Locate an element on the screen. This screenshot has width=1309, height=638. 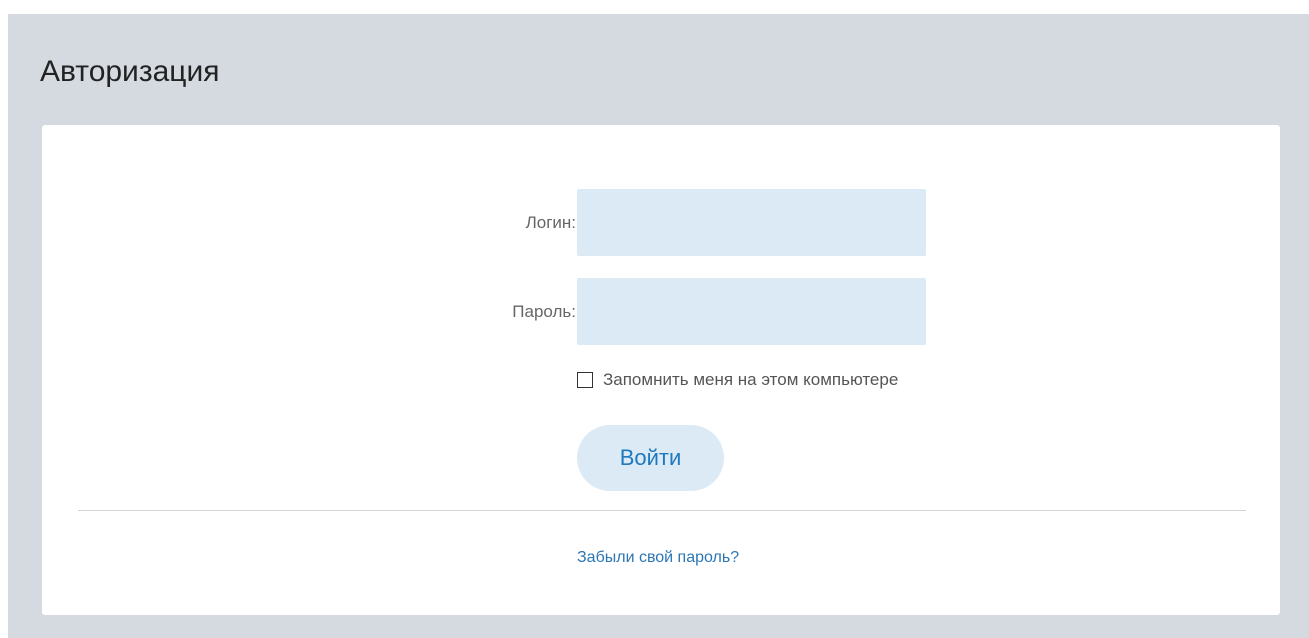
password-input is located at coordinates (751, 311).